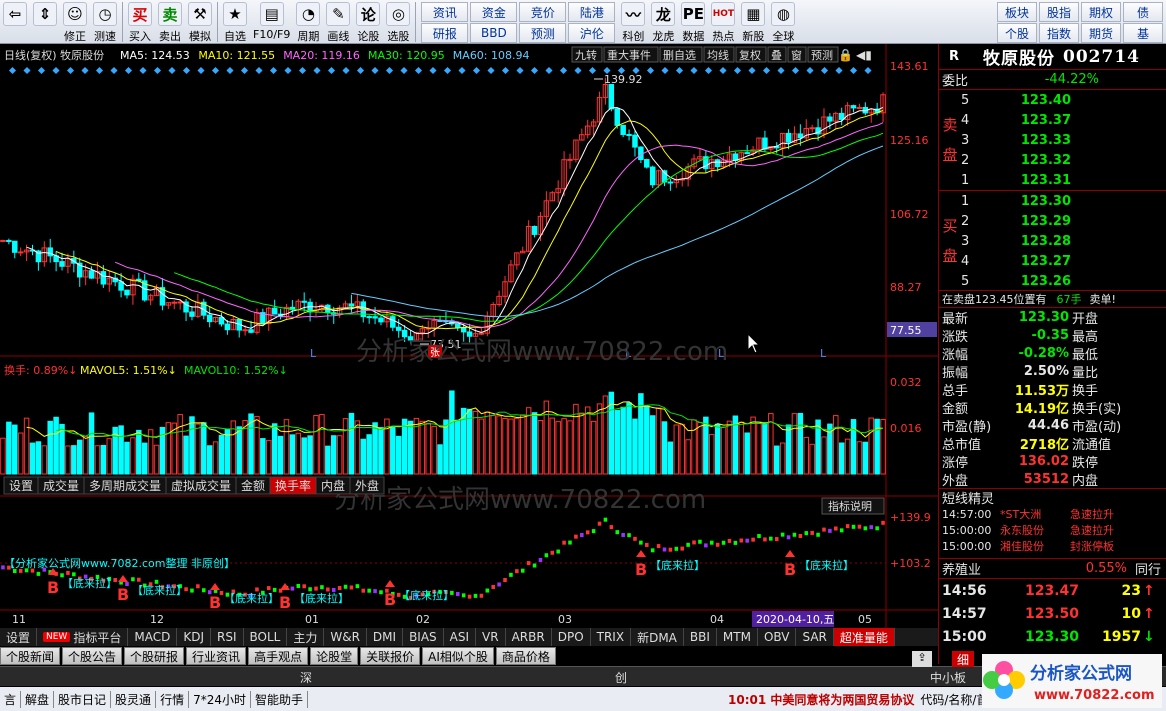 This screenshot has height=711, width=1166. What do you see at coordinates (1052, 241) in the screenshot?
I see `buy-book-level: 3 123.28` at bounding box center [1052, 241].